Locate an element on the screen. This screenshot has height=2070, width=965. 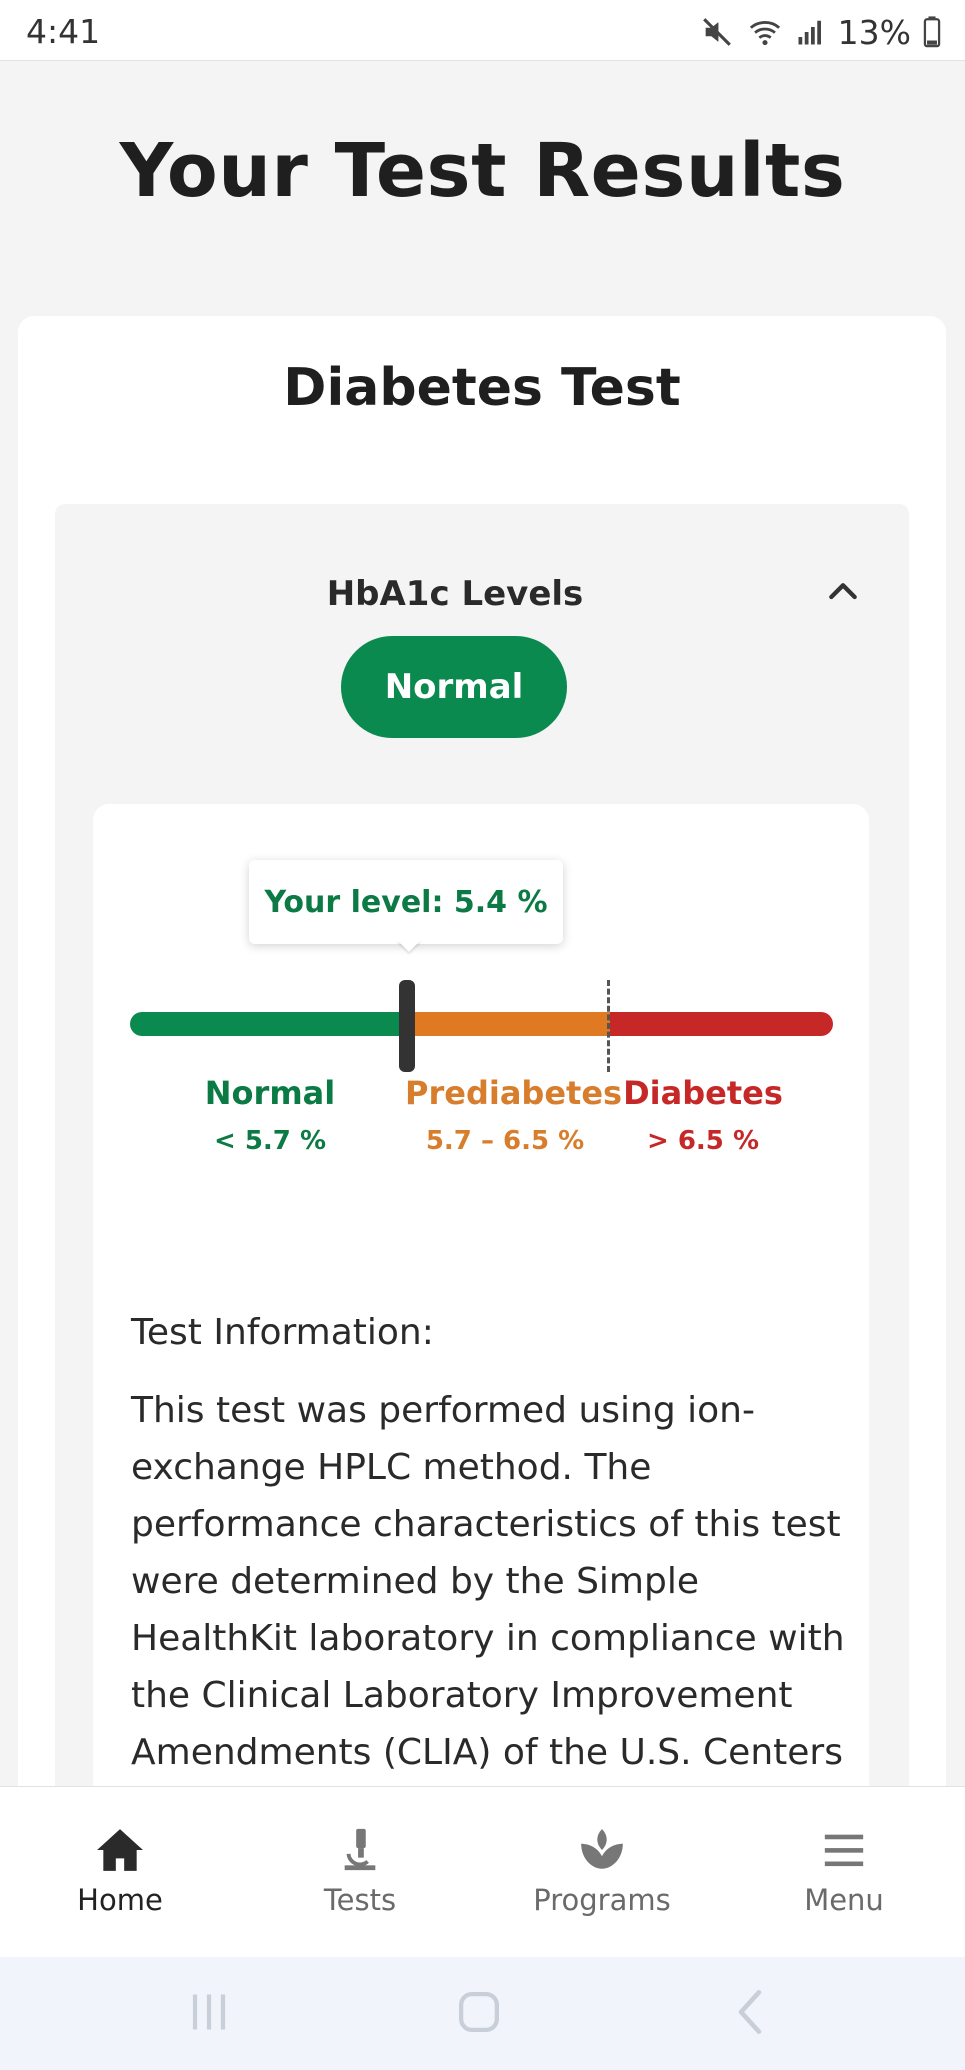
tooltip-arrow is located at coordinates (409, 946).